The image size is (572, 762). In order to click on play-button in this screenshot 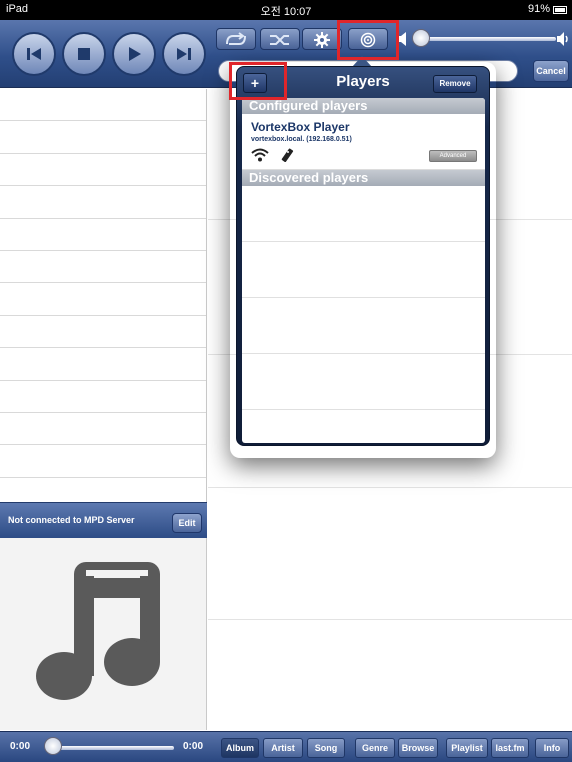, I will do `click(134, 54)`.